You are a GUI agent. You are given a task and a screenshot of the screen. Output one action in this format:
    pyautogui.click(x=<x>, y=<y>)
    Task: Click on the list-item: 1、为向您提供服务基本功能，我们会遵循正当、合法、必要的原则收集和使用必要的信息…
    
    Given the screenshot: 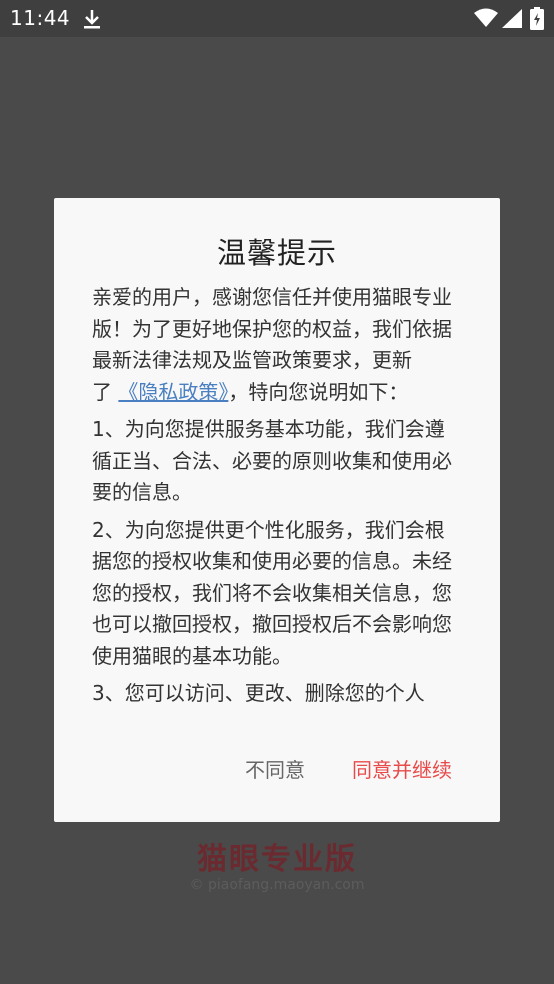 What is the action you would take?
    pyautogui.click(x=272, y=460)
    